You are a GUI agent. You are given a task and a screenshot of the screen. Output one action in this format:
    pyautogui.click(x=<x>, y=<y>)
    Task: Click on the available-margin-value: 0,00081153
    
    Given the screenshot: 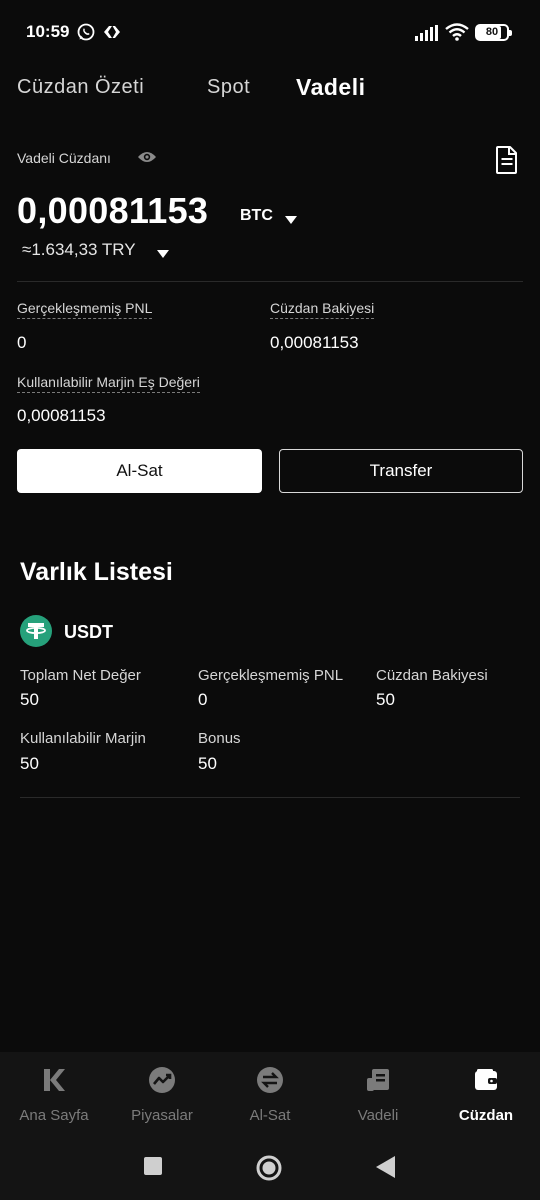 What is the action you would take?
    pyautogui.click(x=61, y=415)
    